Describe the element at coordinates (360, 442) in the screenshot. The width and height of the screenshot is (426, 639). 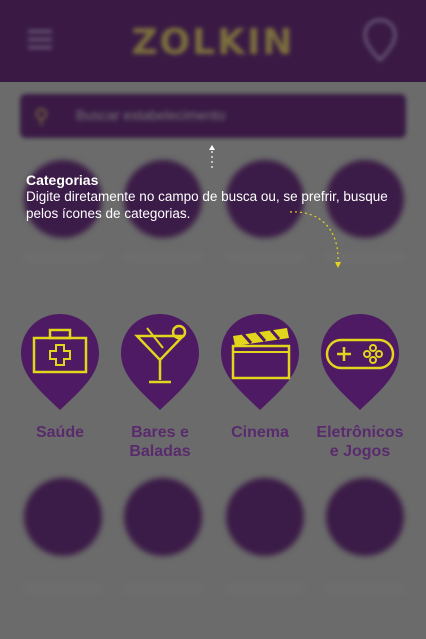
I see `category-label: Eletrônicos e Jogos` at that location.